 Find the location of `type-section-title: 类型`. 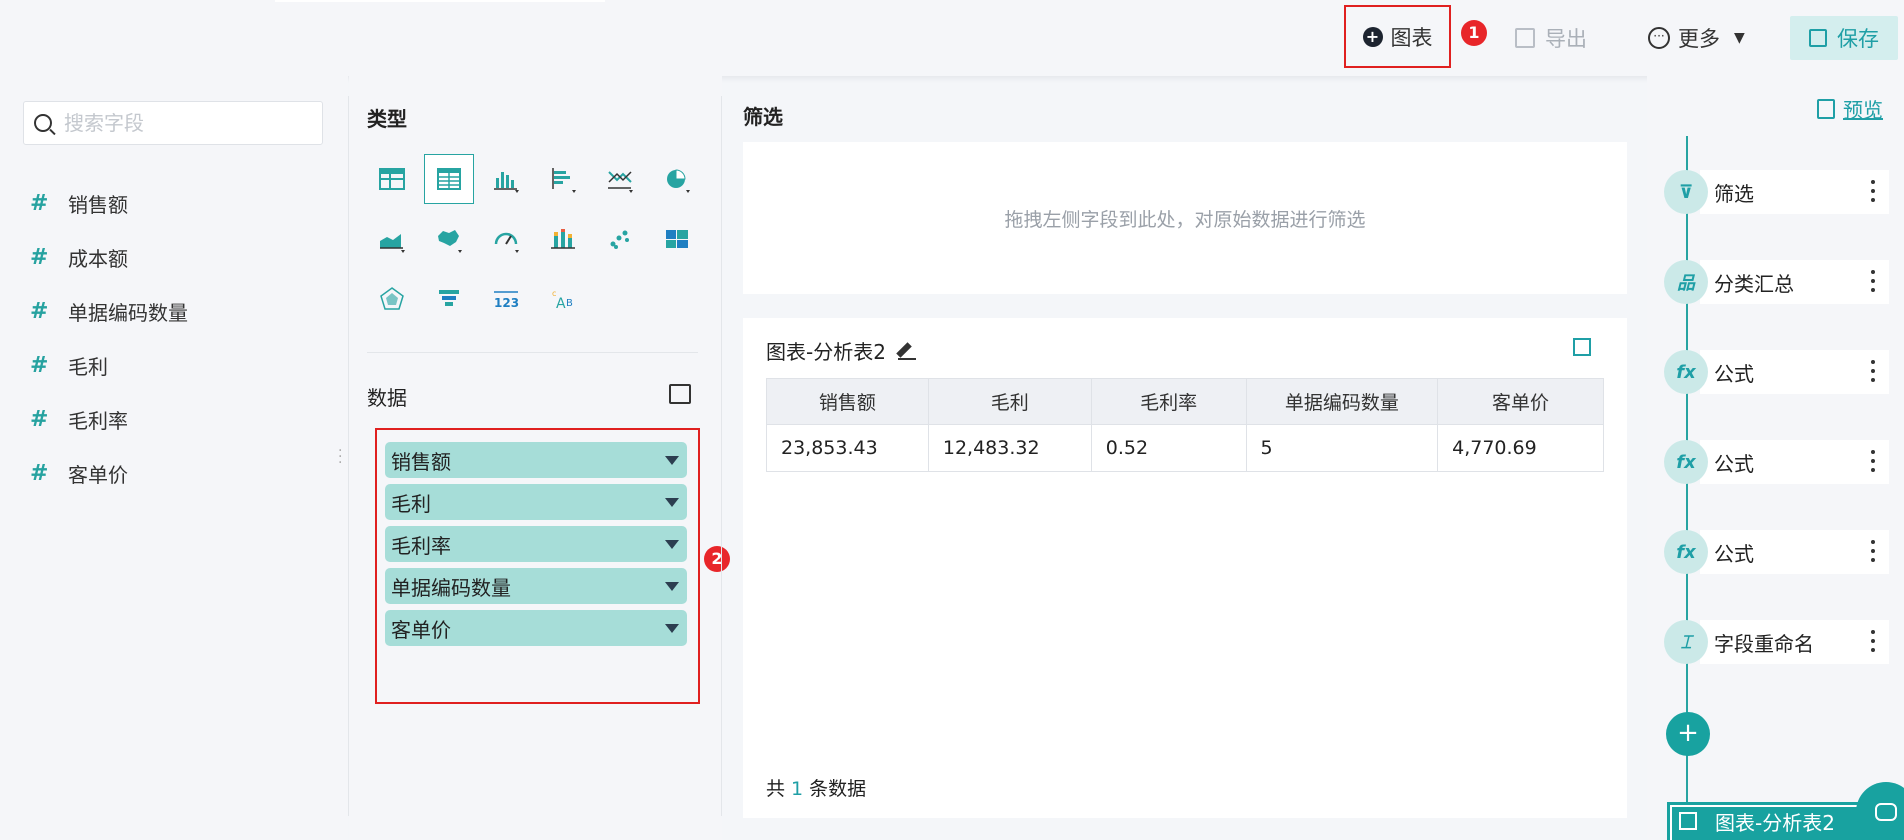

type-section-title: 类型 is located at coordinates (387, 119).